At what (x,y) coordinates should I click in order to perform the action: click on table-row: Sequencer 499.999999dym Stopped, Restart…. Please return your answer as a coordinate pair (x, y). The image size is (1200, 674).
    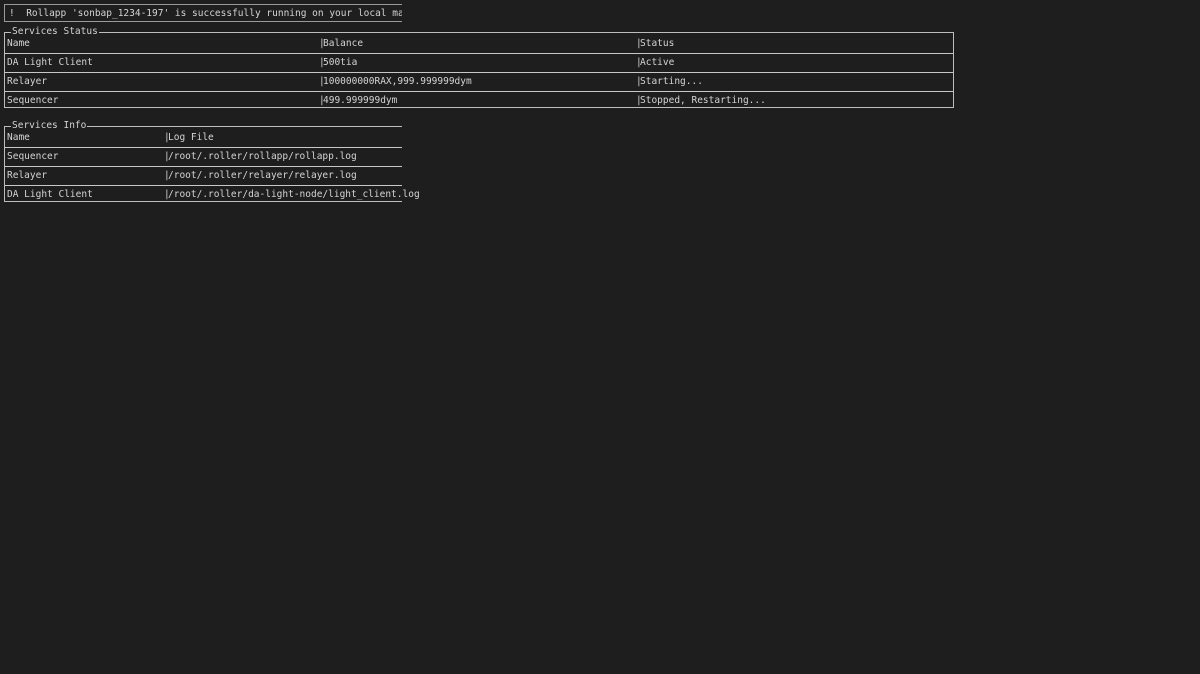
    Looking at the image, I should click on (479, 101).